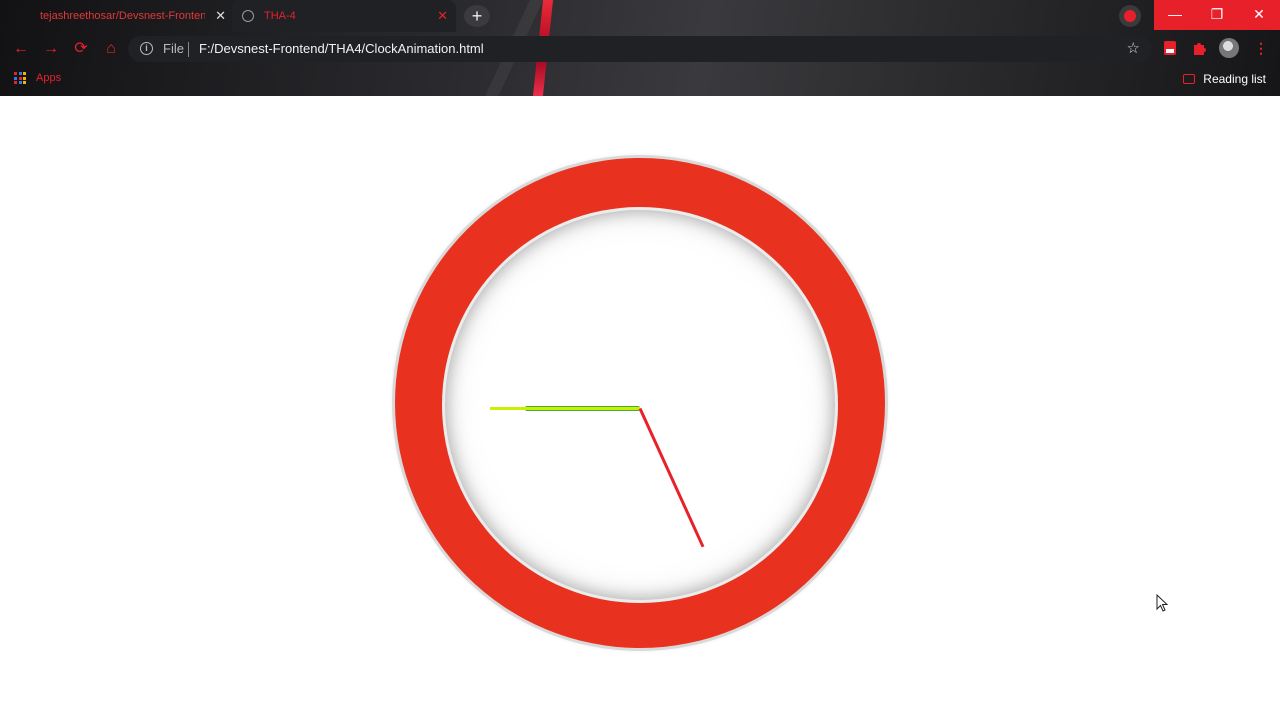  Describe the element at coordinates (344, 16) in the screenshot. I see `tab-tha4: THA-4 ✕` at that location.